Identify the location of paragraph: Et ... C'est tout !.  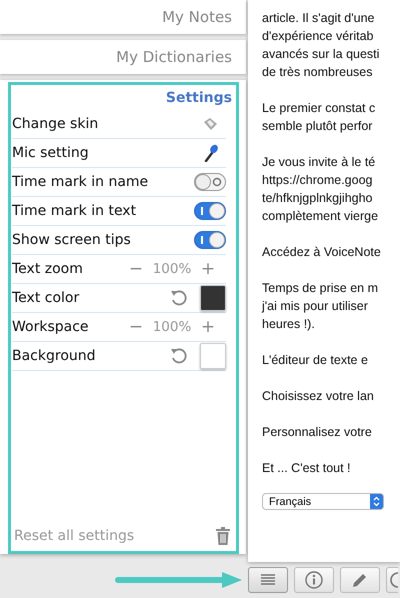
(307, 468).